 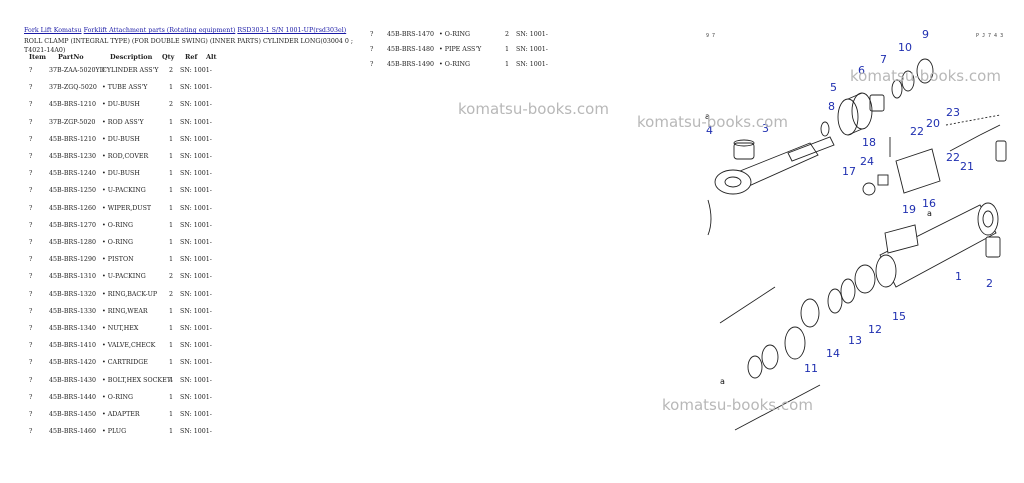 I want to click on cell-part: 45B-BRS-1330, so click(x=72, y=311).